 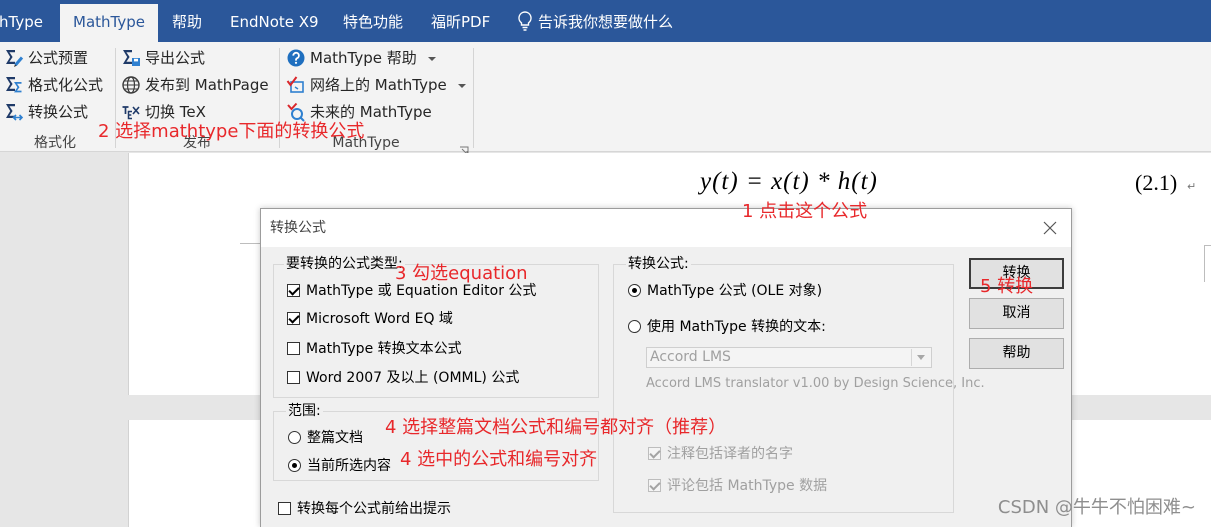 I want to click on radio-label: 使用 MathType 转换的文本:, so click(x=736, y=327).